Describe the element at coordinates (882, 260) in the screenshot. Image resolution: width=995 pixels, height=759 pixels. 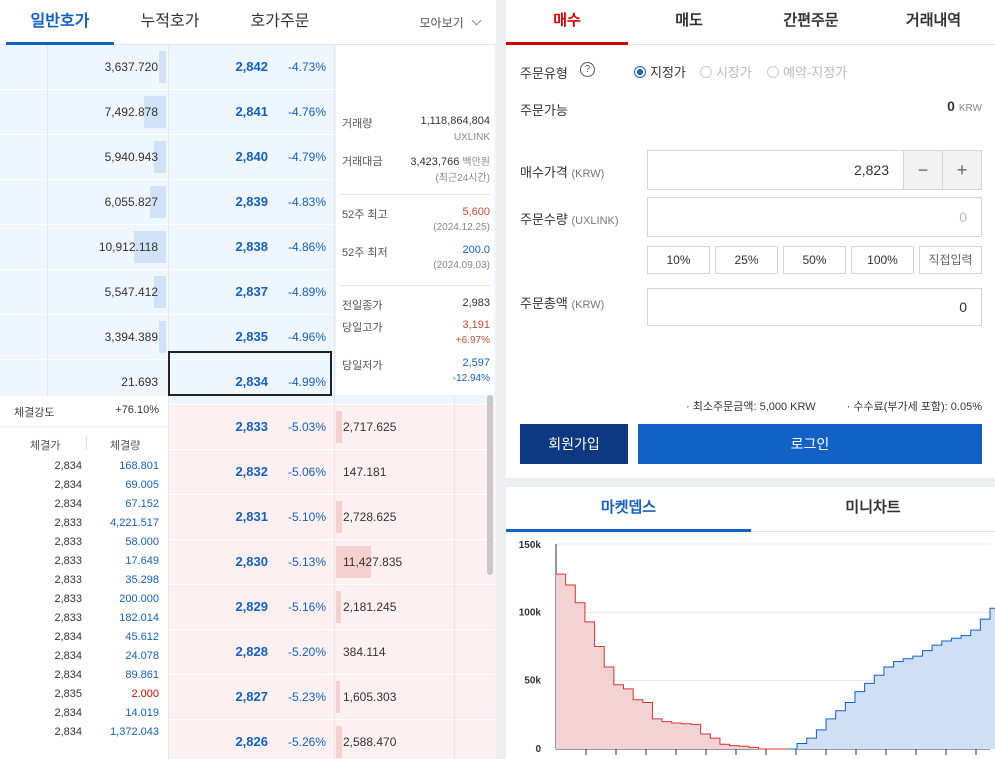
I see `pct-100-button: 100%` at that location.